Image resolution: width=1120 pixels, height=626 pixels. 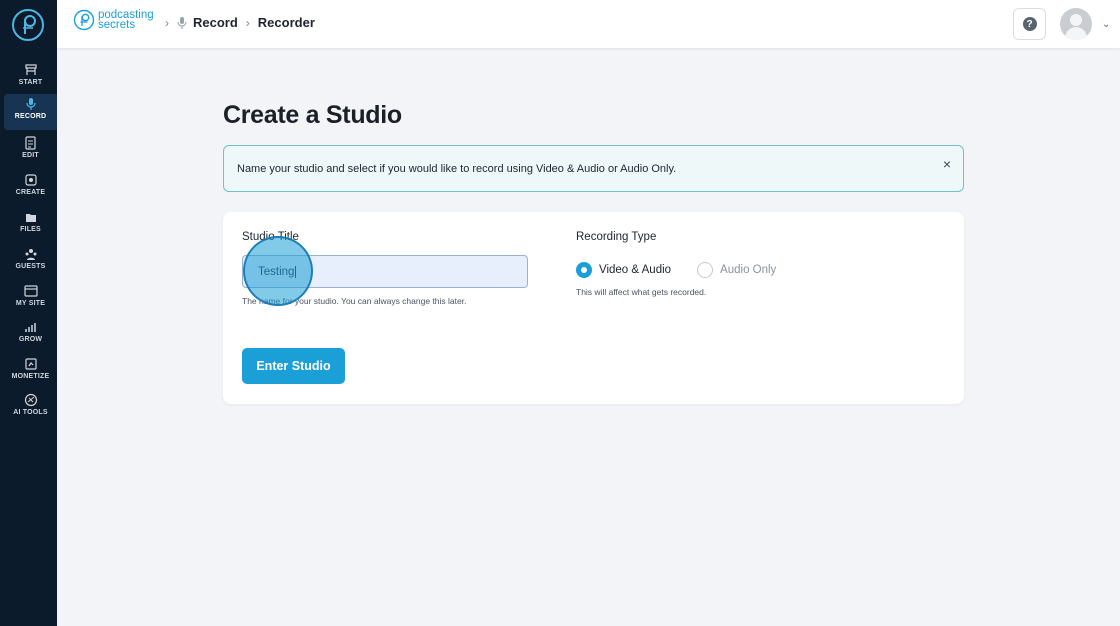 What do you see at coordinates (385, 271) in the screenshot?
I see `studio-title-input: Testing` at bounding box center [385, 271].